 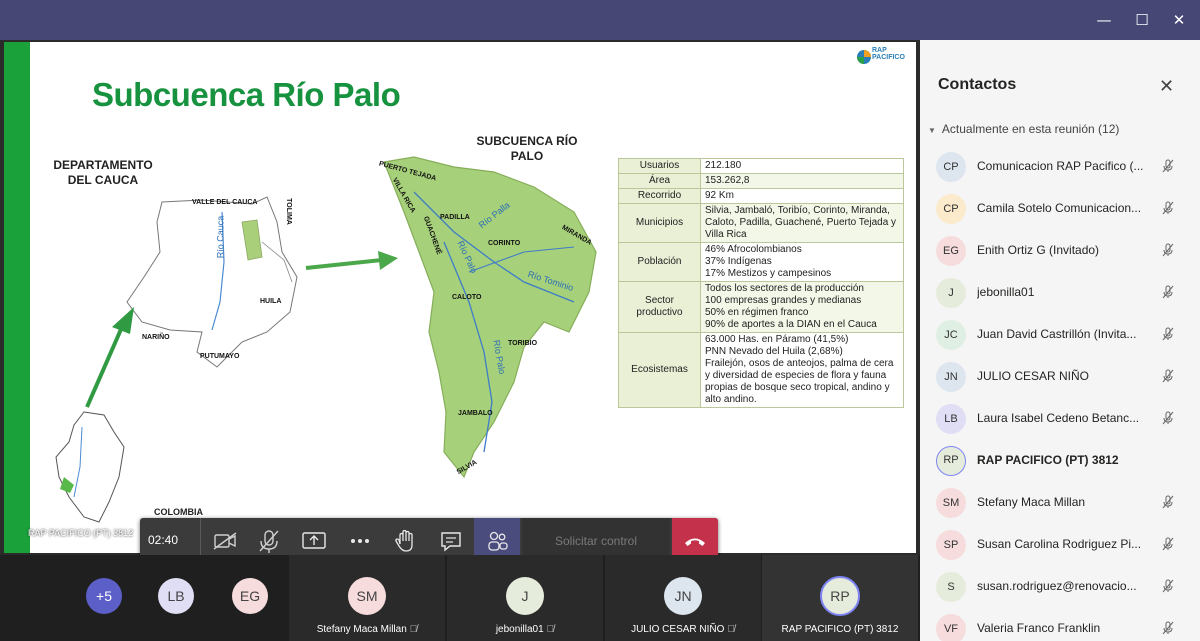 What do you see at coordinates (840, 629) in the screenshot?
I see `participant-tile-label: RAP PACIFICO (PT) 3812` at bounding box center [840, 629].